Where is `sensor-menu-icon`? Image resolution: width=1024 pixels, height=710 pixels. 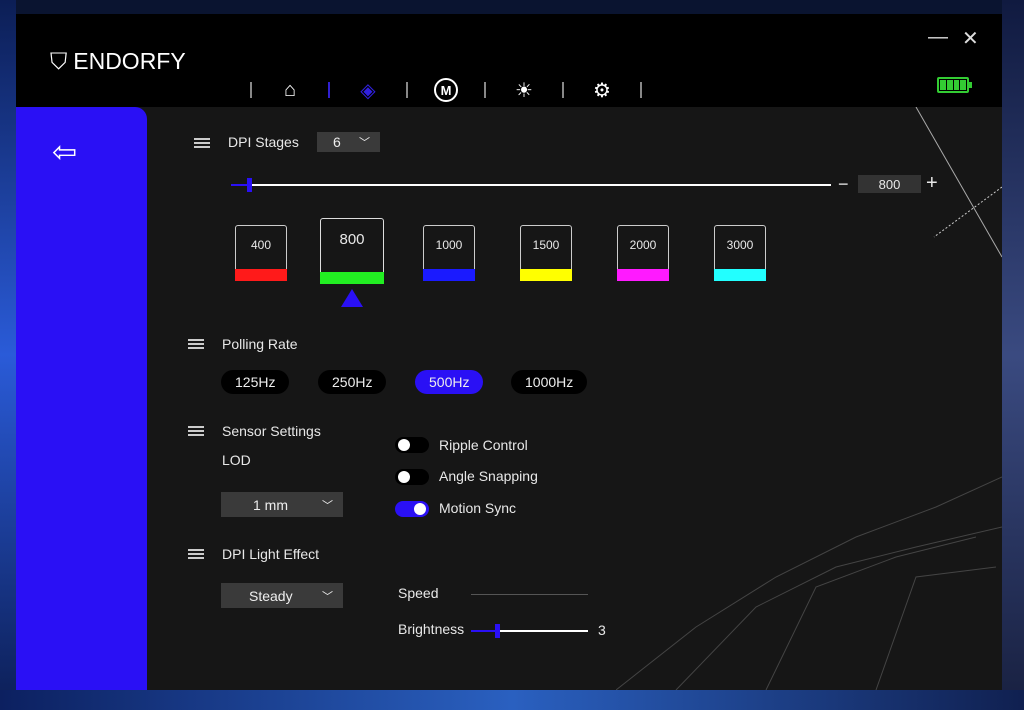
sensor-menu-icon is located at coordinates (196, 431).